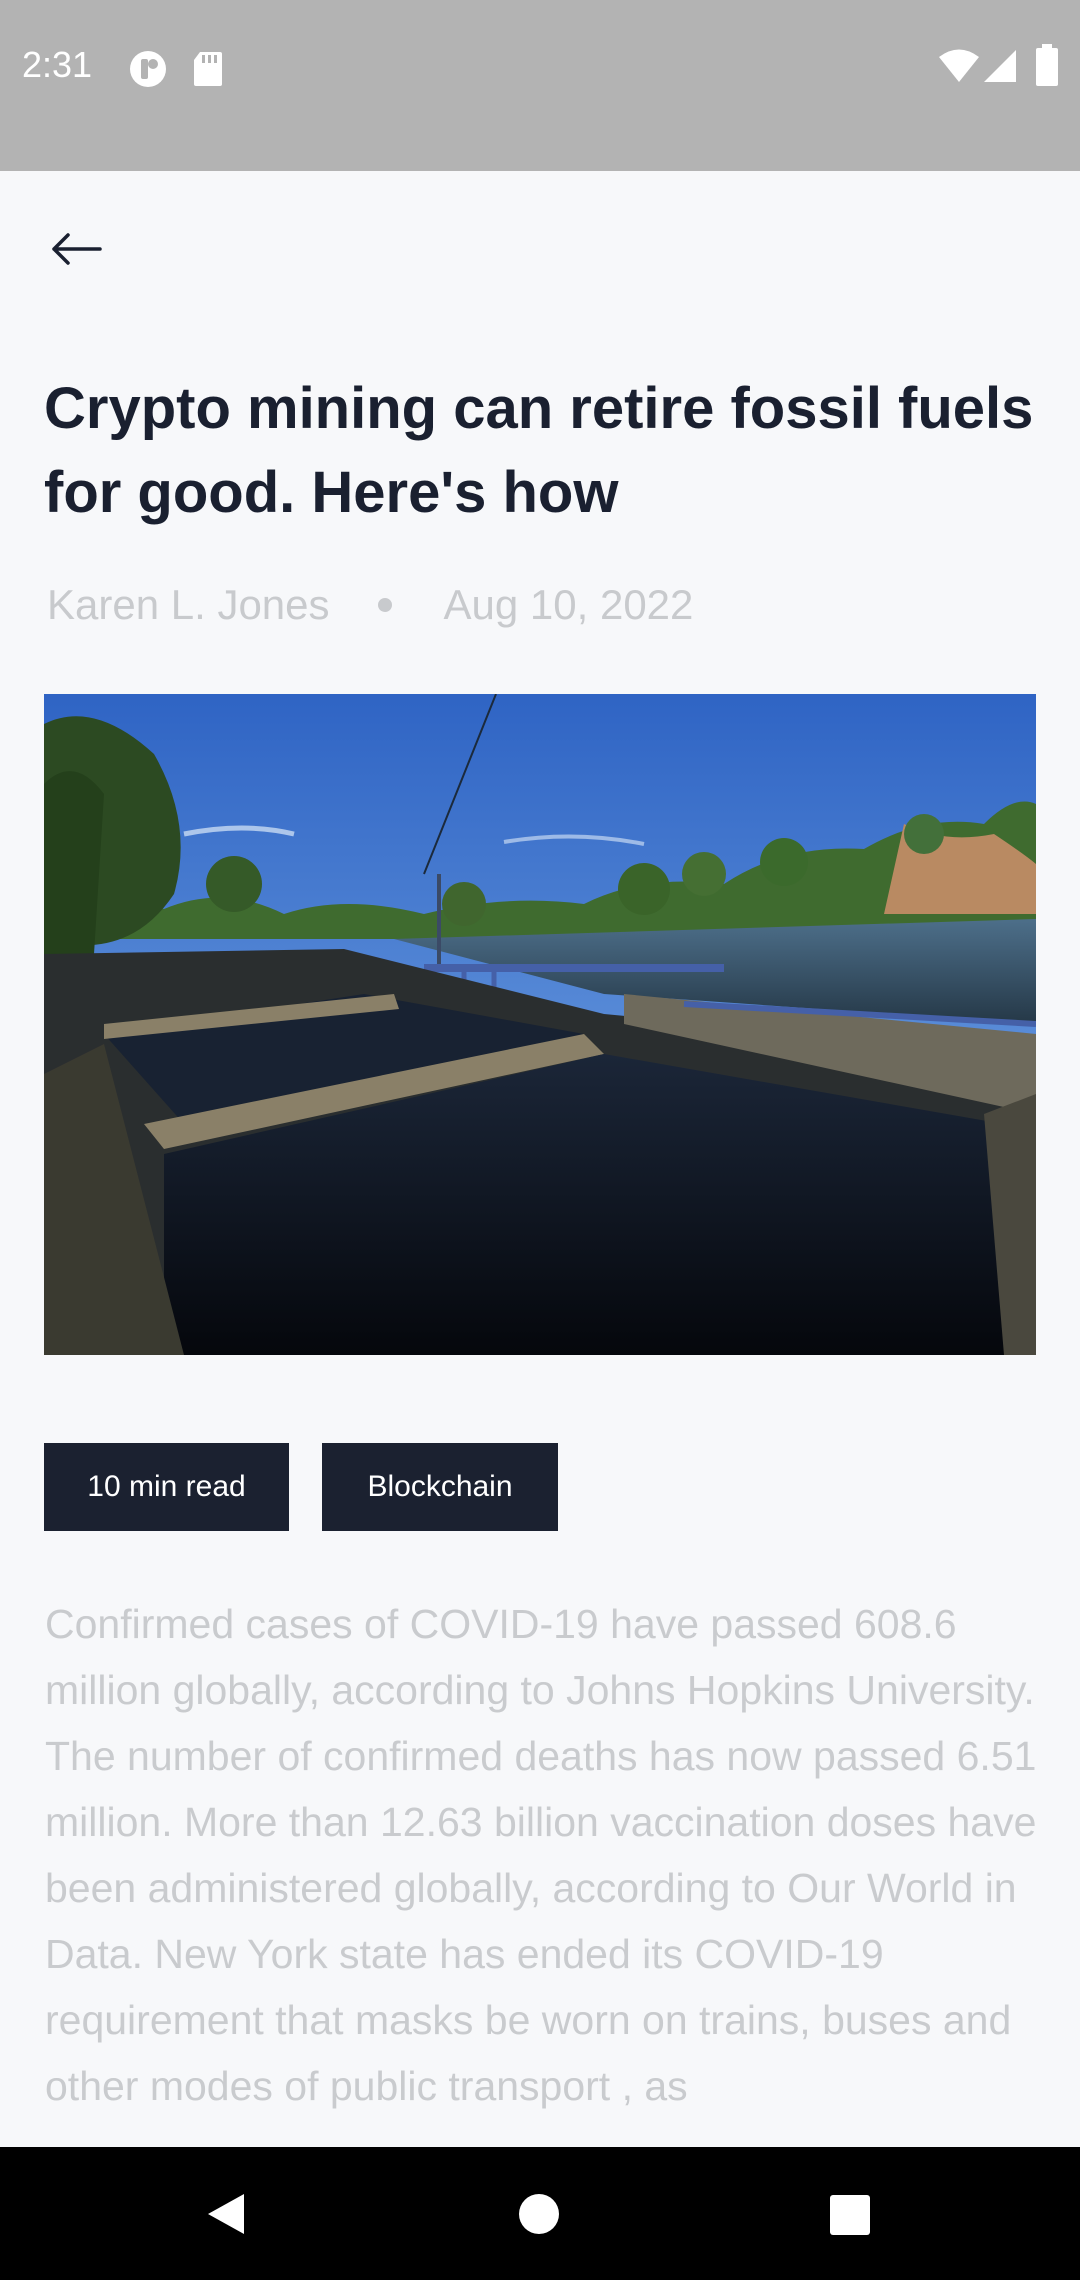  I want to click on recents-square-icon, so click(850, 2215).